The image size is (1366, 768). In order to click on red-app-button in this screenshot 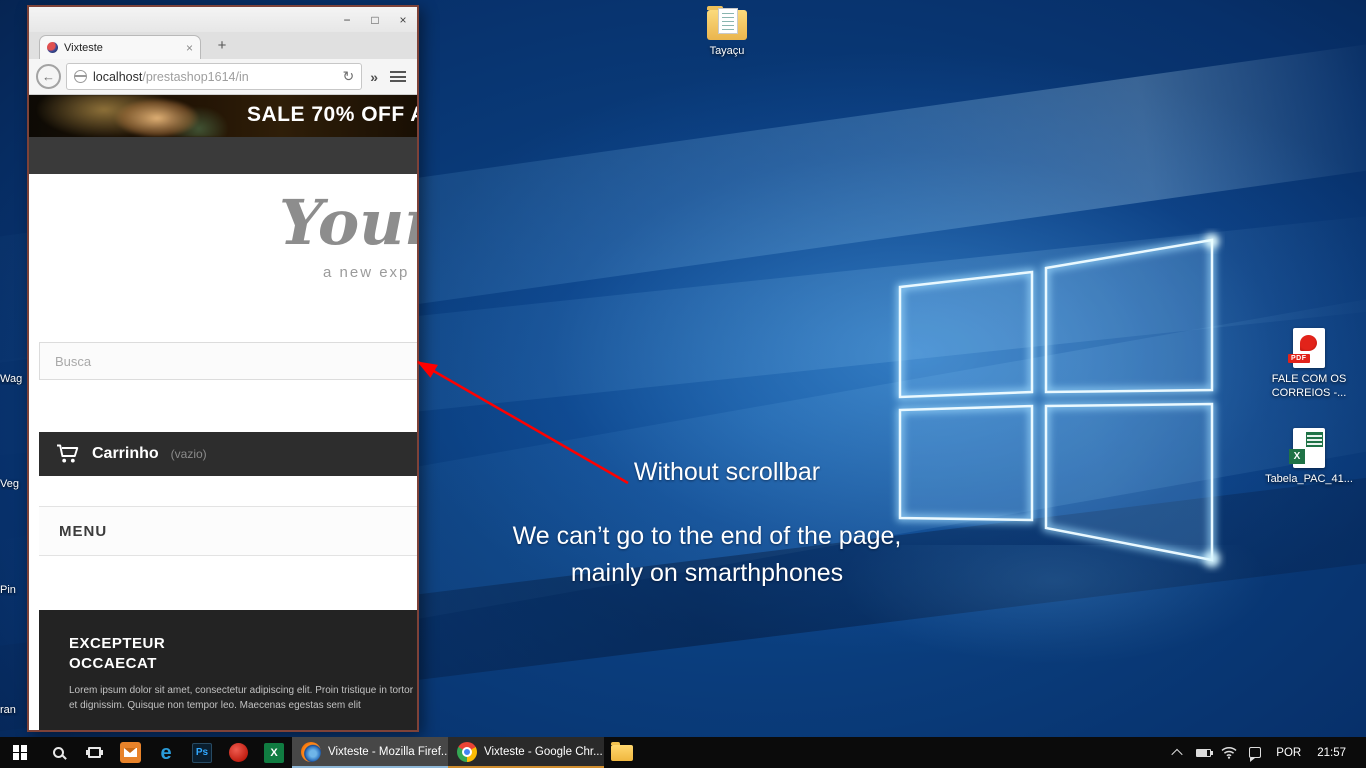, I will do `click(238, 752)`.